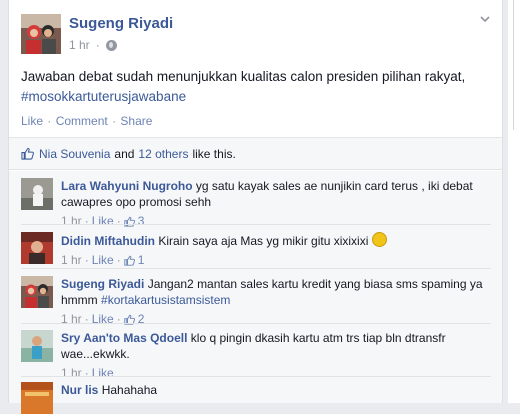 The image size is (520, 414). What do you see at coordinates (485, 19) in the screenshot?
I see `chevron-down-icon` at bounding box center [485, 19].